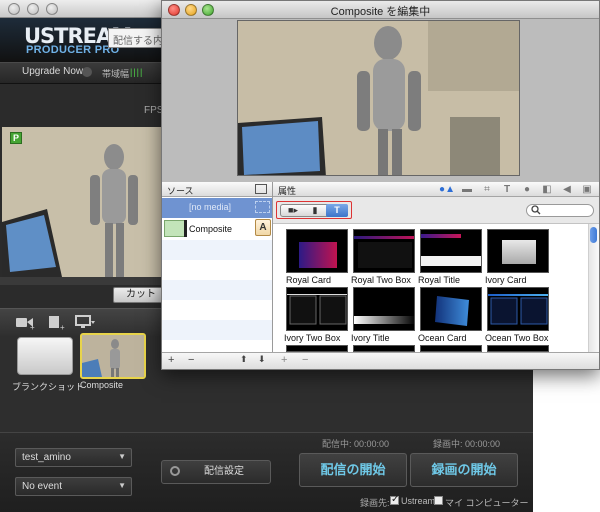 This screenshot has width=600, height=512. Describe the element at coordinates (518, 251) in the screenshot. I see `template-ivory-card` at that location.